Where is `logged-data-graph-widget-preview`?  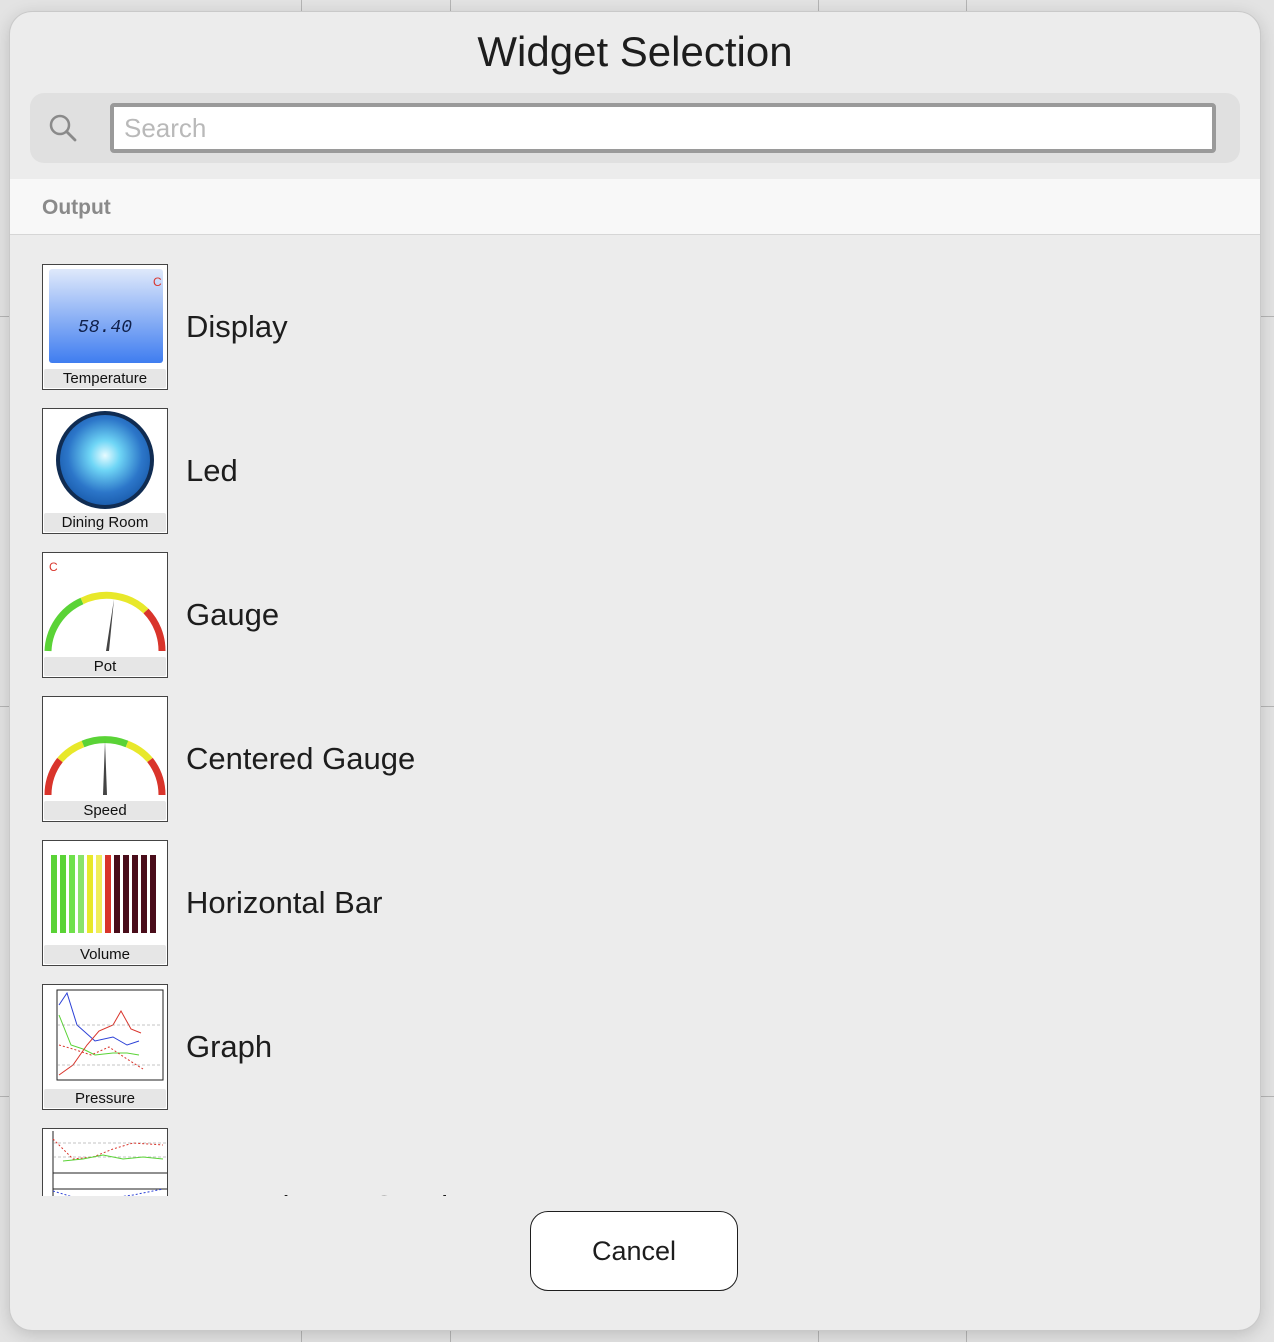 logged-data-graph-widget-preview is located at coordinates (105, 1162).